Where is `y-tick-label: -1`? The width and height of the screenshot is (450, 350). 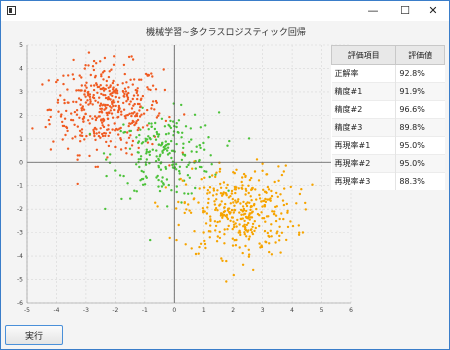 y-tick-label: -1 is located at coordinates (20, 186).